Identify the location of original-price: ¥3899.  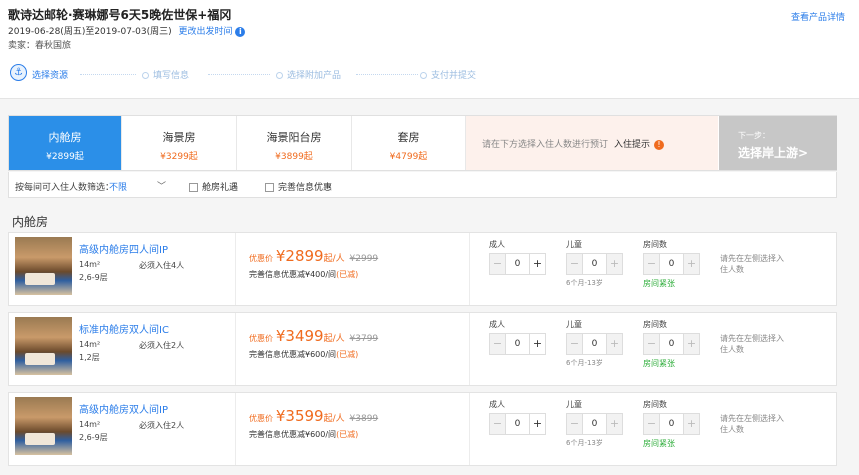
(364, 419).